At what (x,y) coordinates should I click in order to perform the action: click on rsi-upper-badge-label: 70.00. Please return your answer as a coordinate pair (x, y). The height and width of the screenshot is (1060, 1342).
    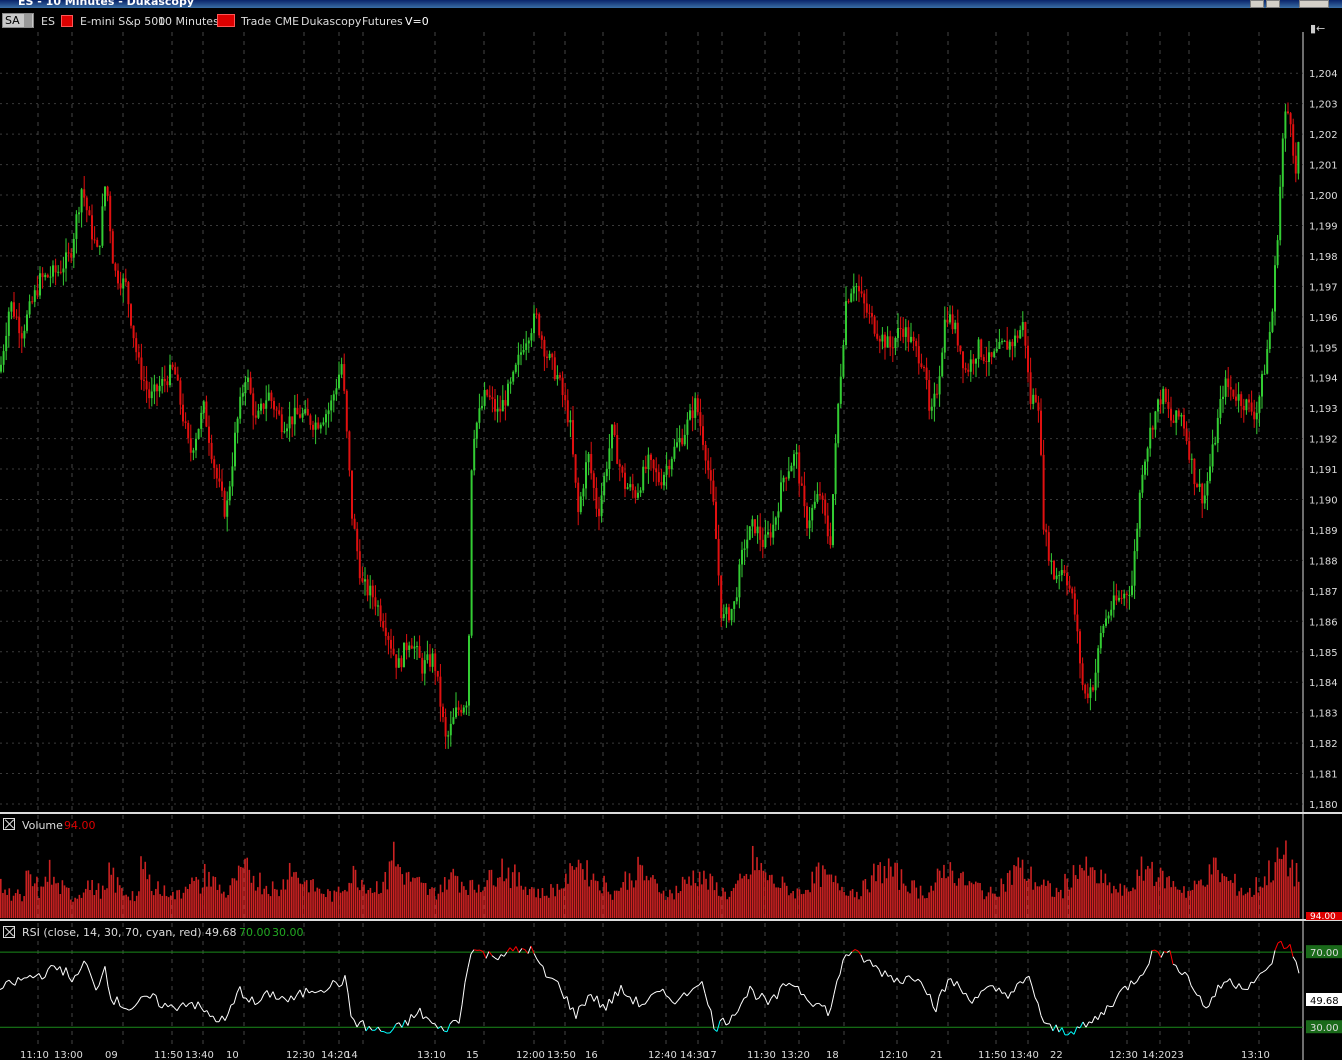
    Looking at the image, I should click on (1324, 953).